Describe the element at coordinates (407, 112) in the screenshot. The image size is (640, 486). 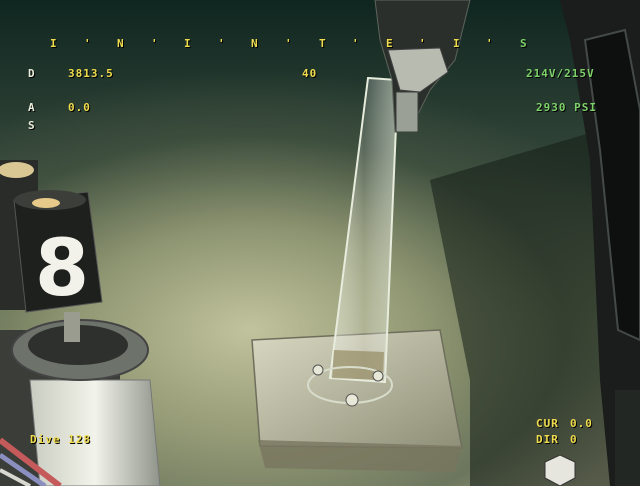
I see `claw-jaw` at that location.